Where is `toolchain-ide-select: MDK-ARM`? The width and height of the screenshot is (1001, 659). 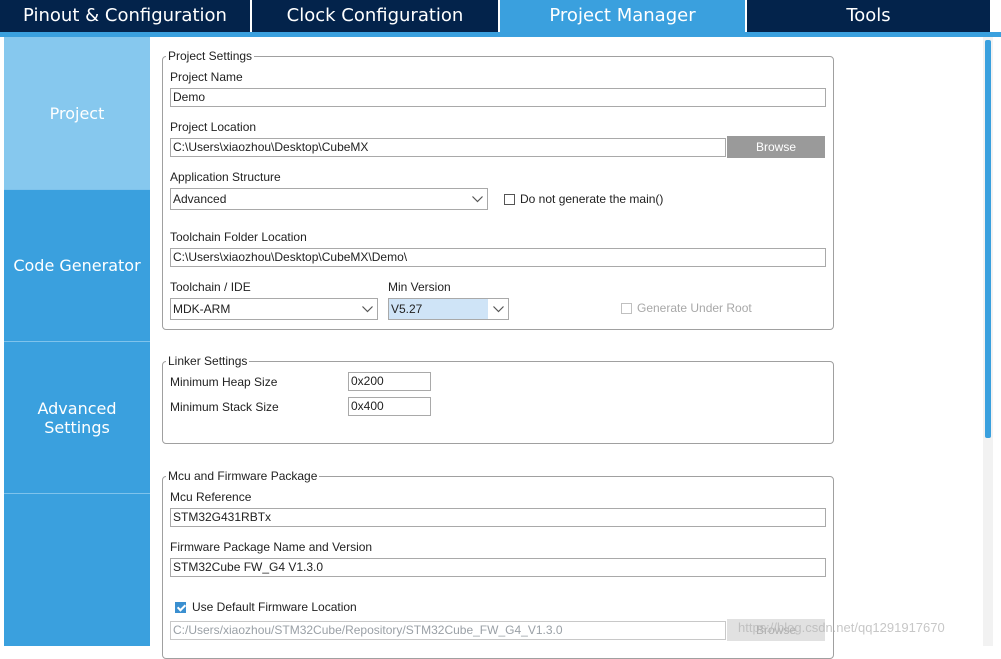
toolchain-ide-select: MDK-ARM is located at coordinates (274, 309).